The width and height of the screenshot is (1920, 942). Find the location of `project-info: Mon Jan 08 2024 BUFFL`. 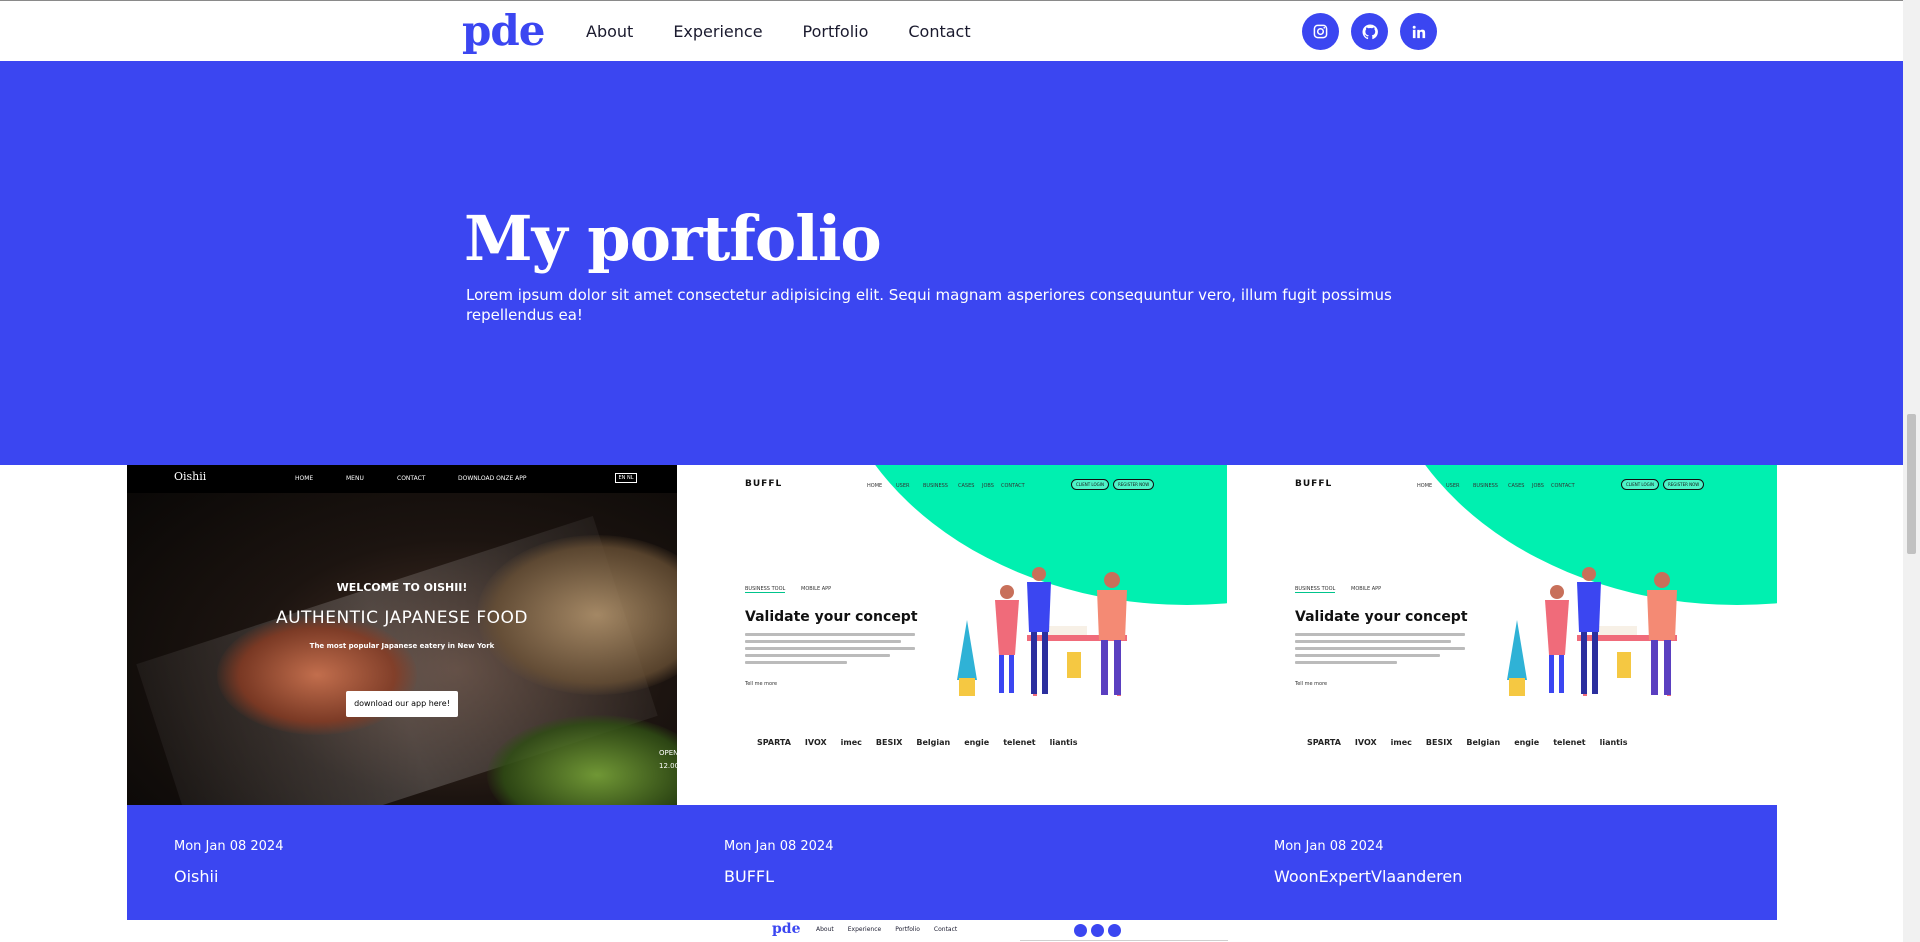

project-info: Mon Jan 08 2024 BUFFL is located at coordinates (952, 862).